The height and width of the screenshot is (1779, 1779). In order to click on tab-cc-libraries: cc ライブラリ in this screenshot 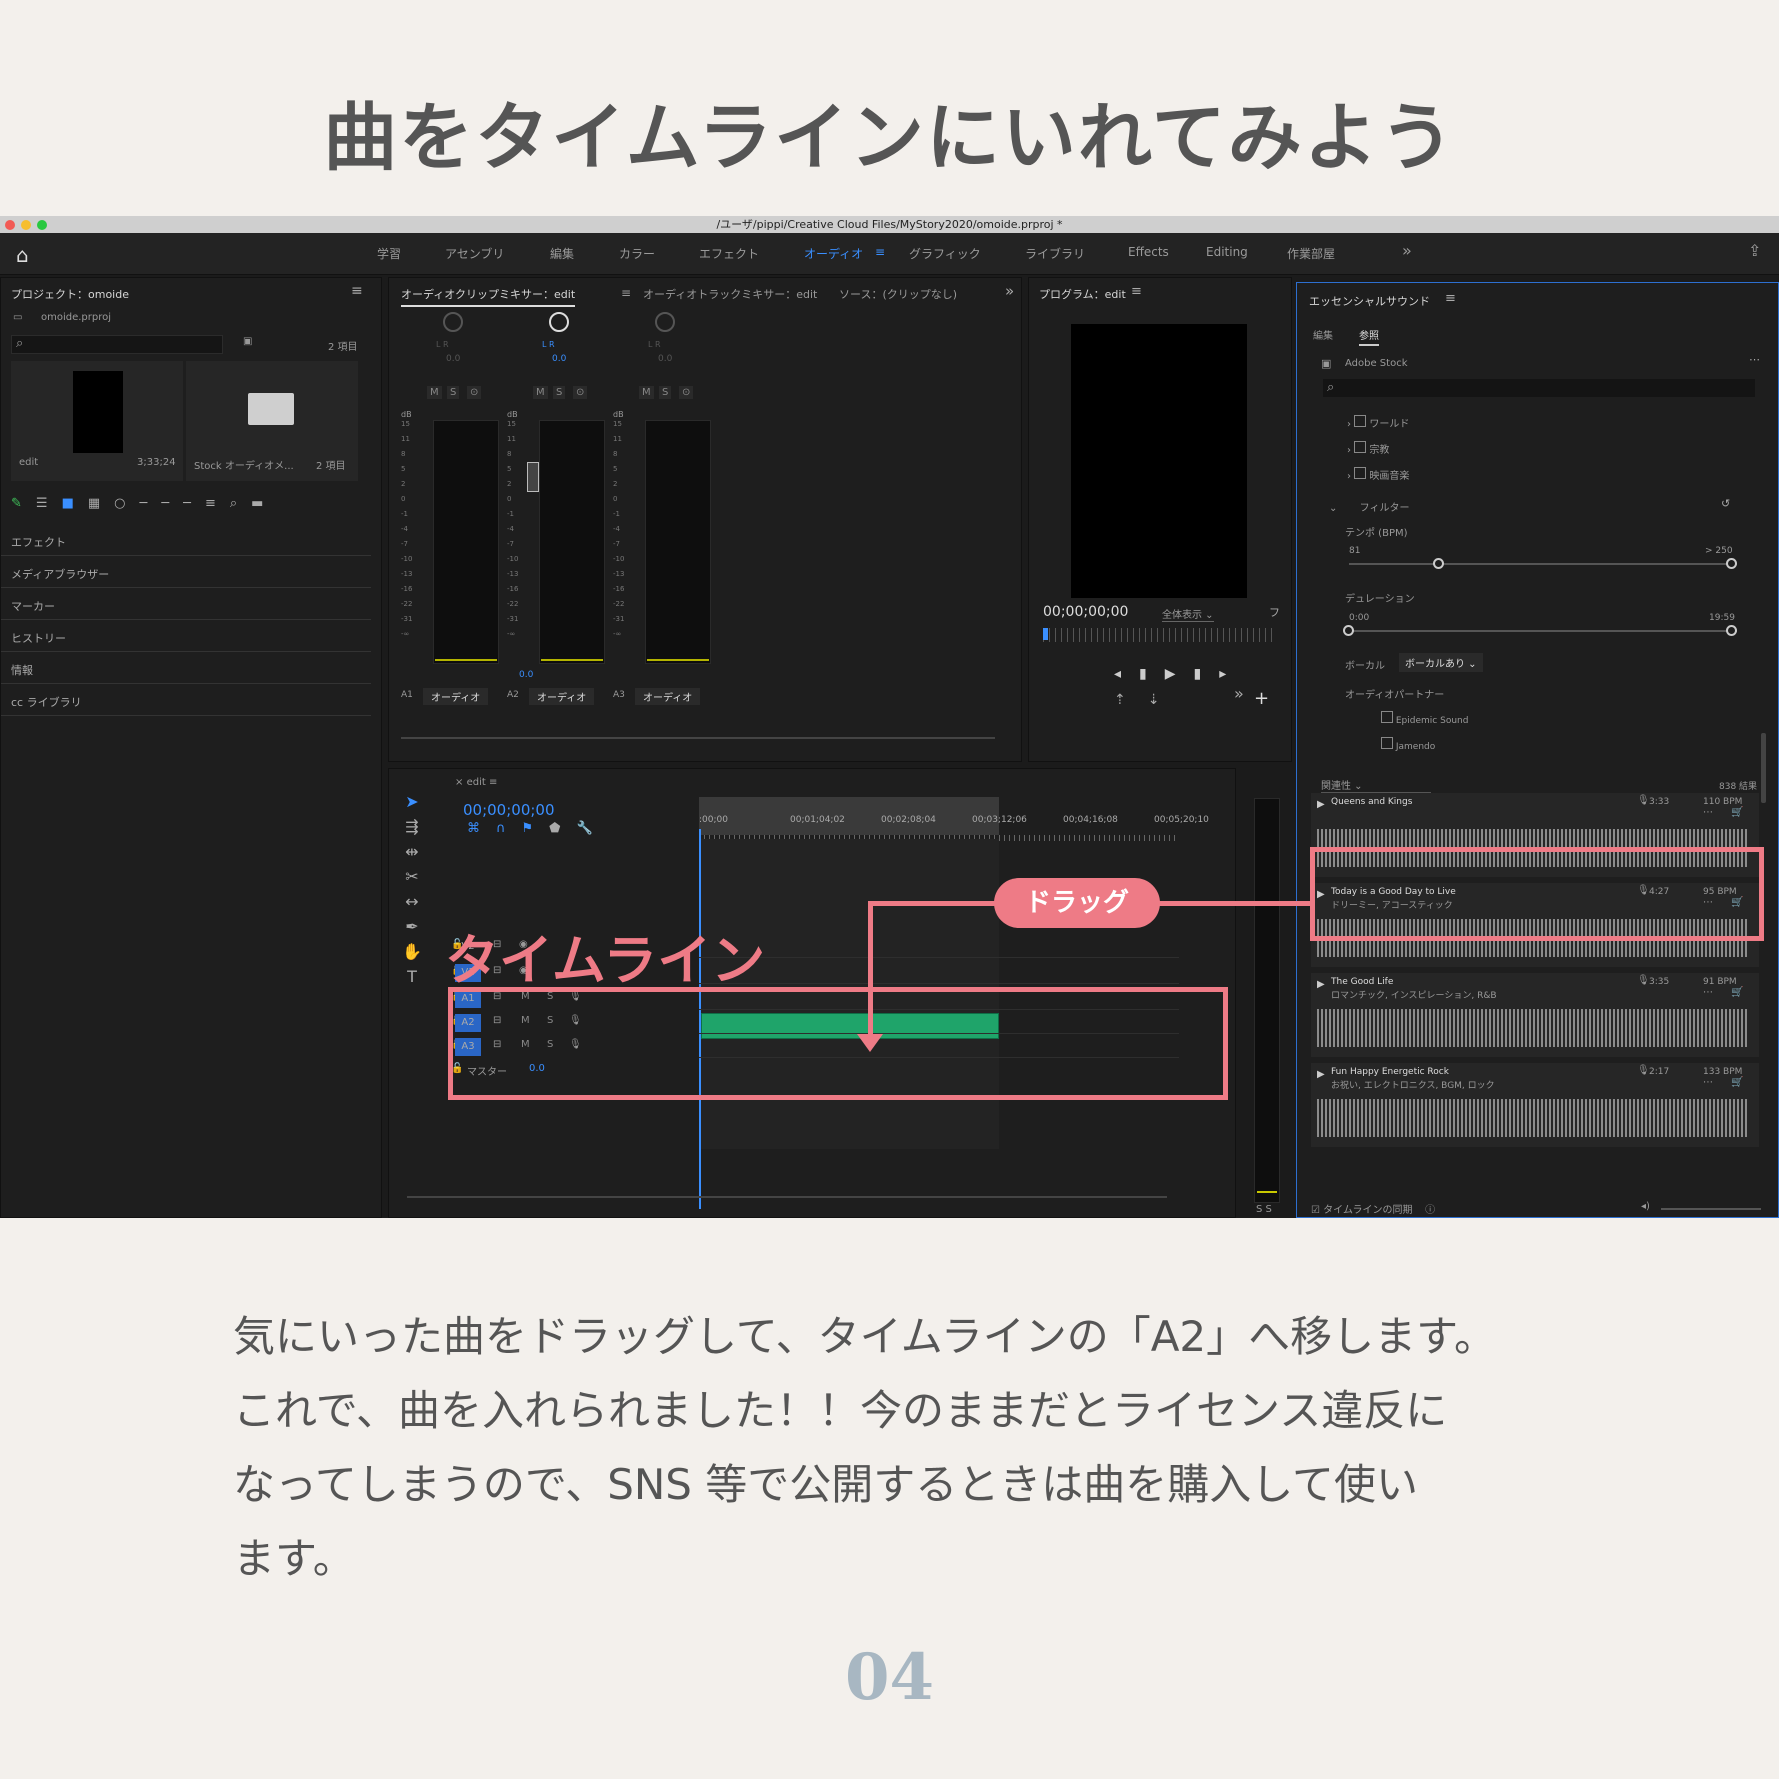, I will do `click(46, 702)`.